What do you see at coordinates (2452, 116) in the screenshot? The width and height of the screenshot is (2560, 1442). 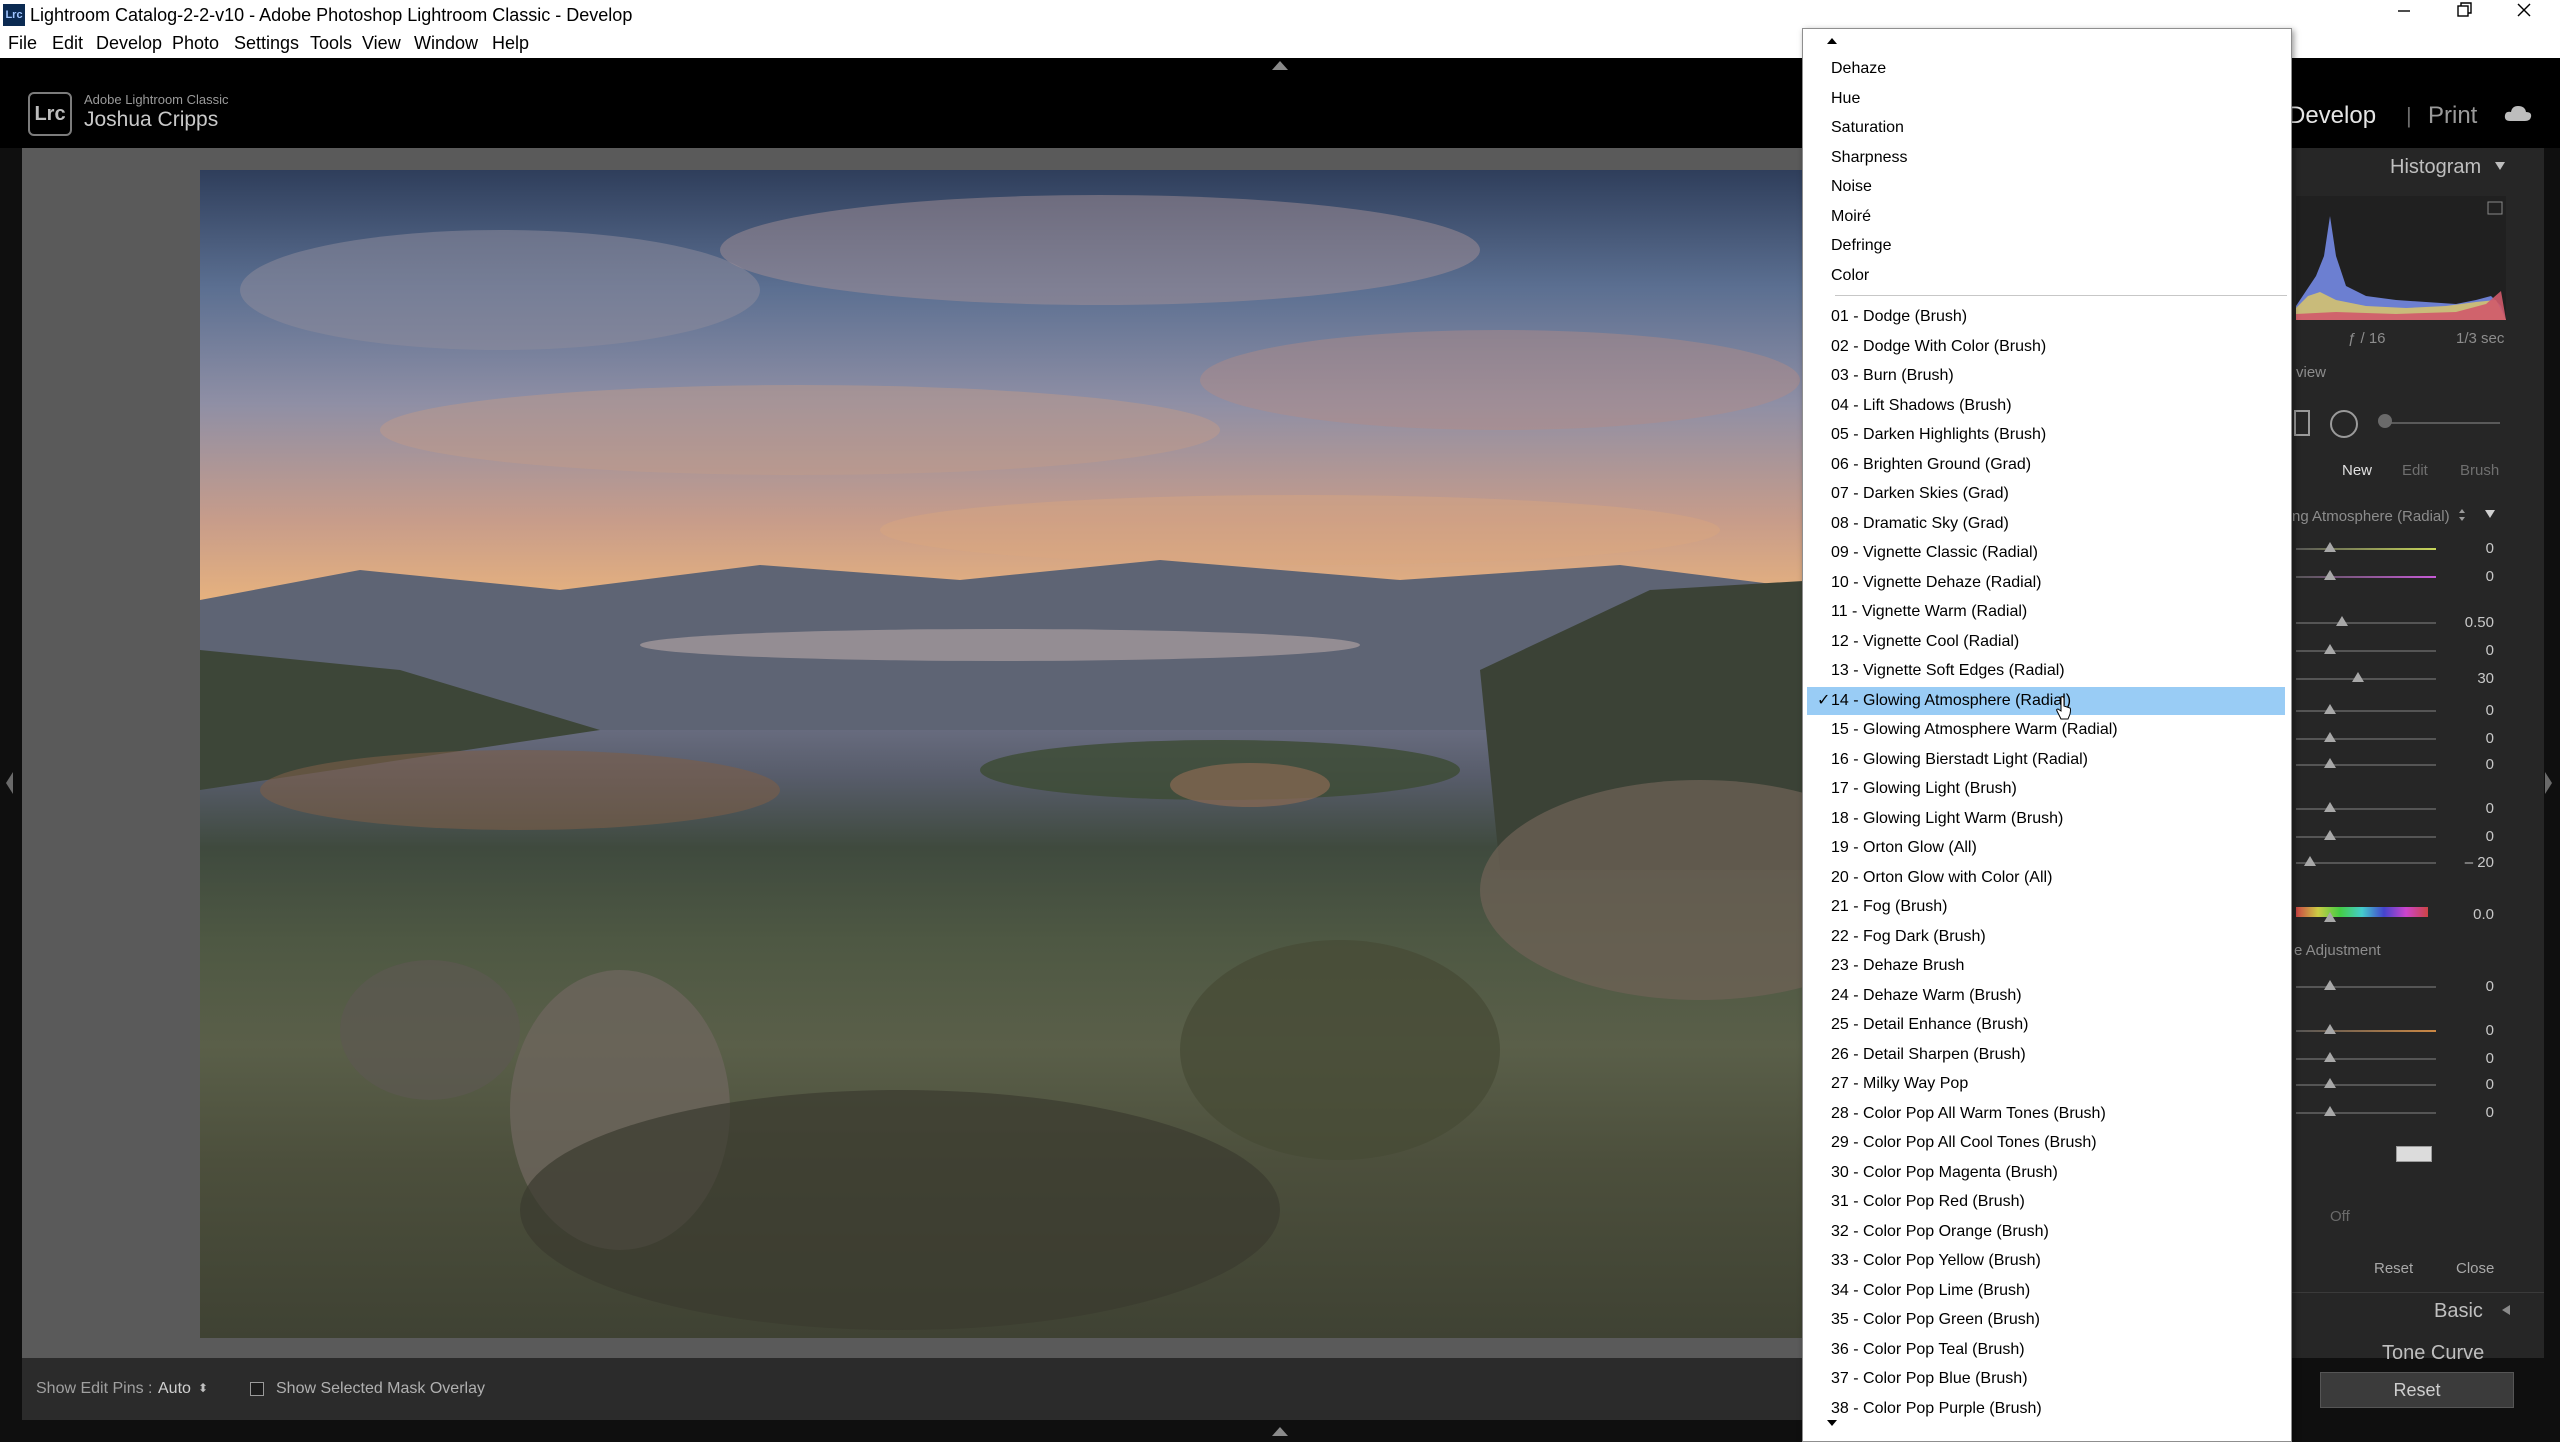 I see `module-print: Print` at bounding box center [2452, 116].